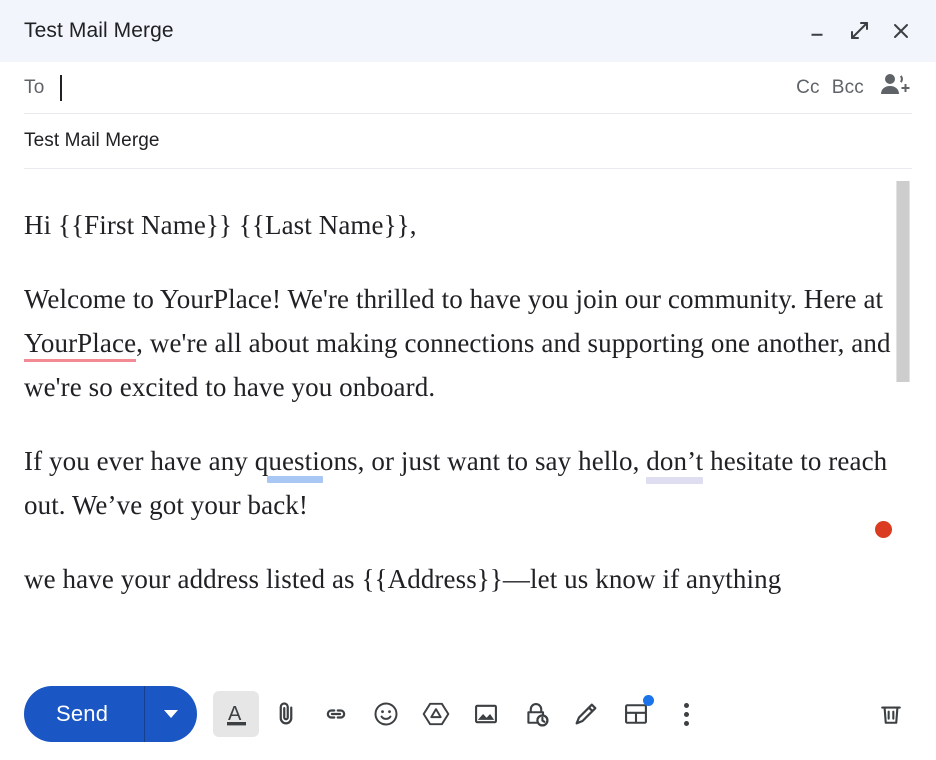  What do you see at coordinates (903, 281) in the screenshot?
I see `body-scrollbar-thumb` at bounding box center [903, 281].